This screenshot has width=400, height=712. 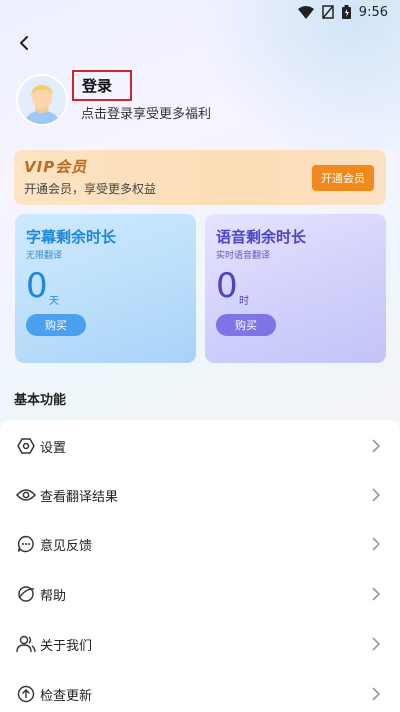 I want to click on status-bar: 9:56, so click(x=200, y=12).